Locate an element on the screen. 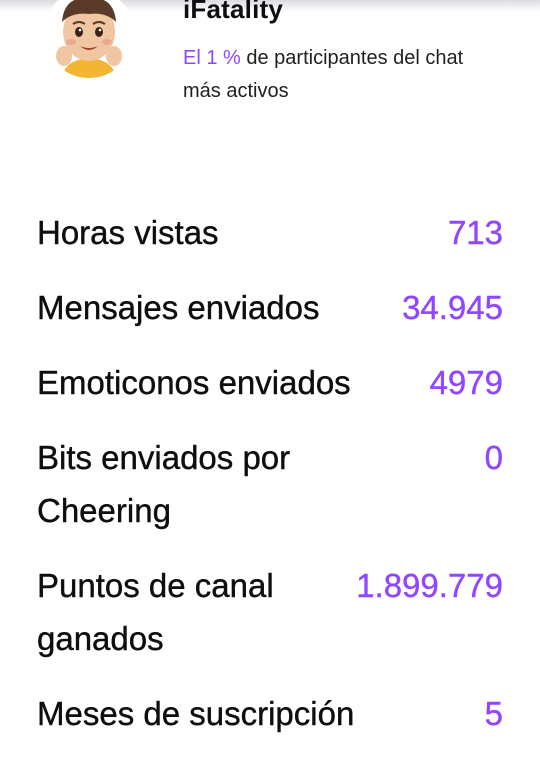 The height and width of the screenshot is (772, 540). stat-value: 713 is located at coordinates (475, 232).